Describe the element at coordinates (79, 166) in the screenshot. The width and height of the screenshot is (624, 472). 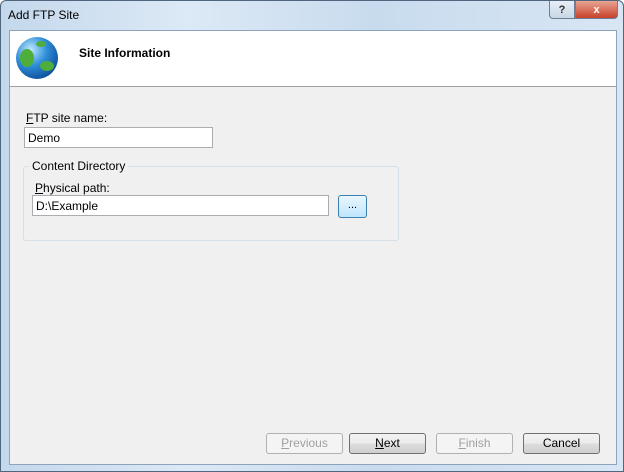
I see `group-label: Content Directory` at that location.